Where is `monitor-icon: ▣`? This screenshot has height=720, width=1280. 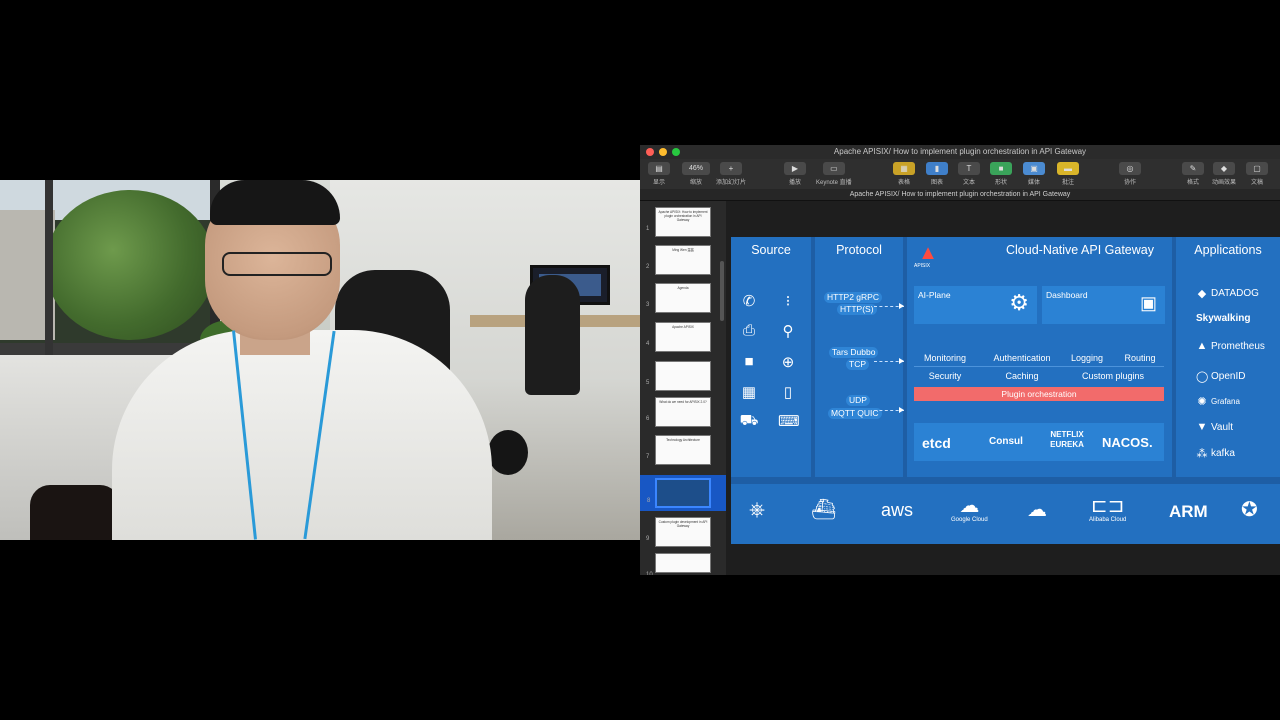 monitor-icon: ▣ is located at coordinates (1148, 303).